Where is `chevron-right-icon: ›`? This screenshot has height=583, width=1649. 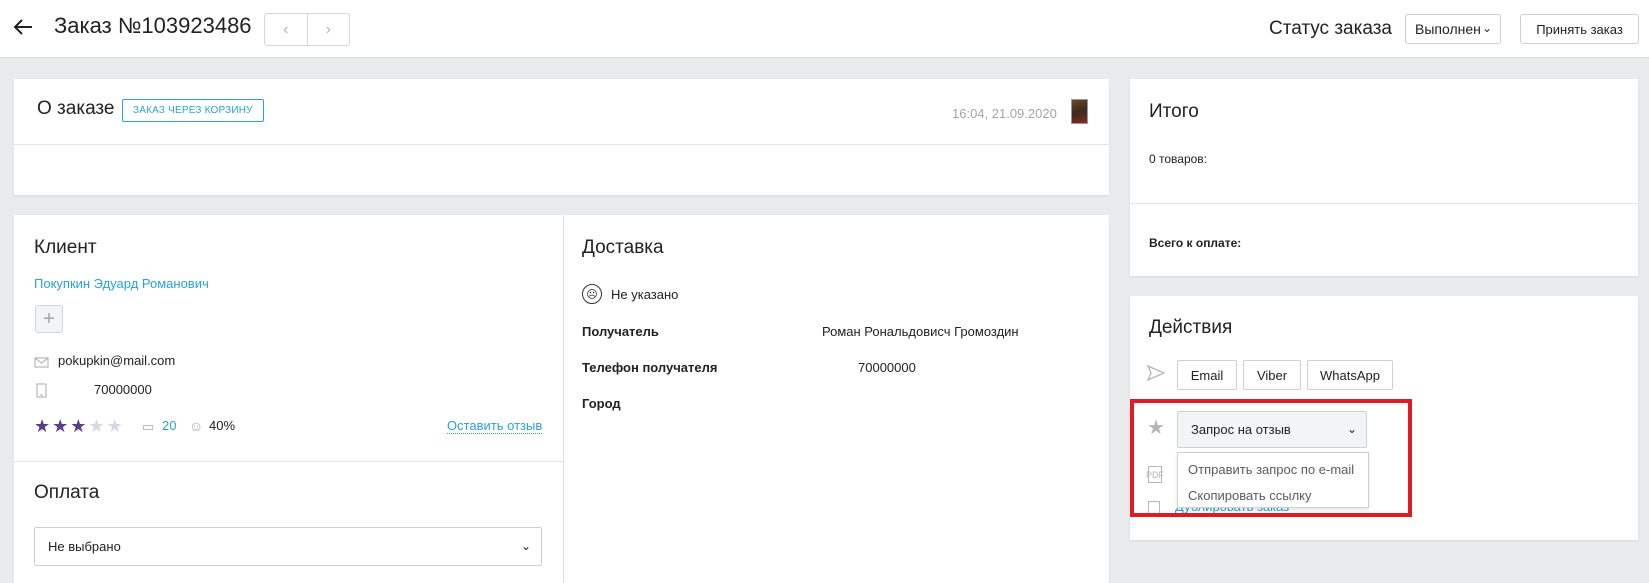 chevron-right-icon: › is located at coordinates (328, 29).